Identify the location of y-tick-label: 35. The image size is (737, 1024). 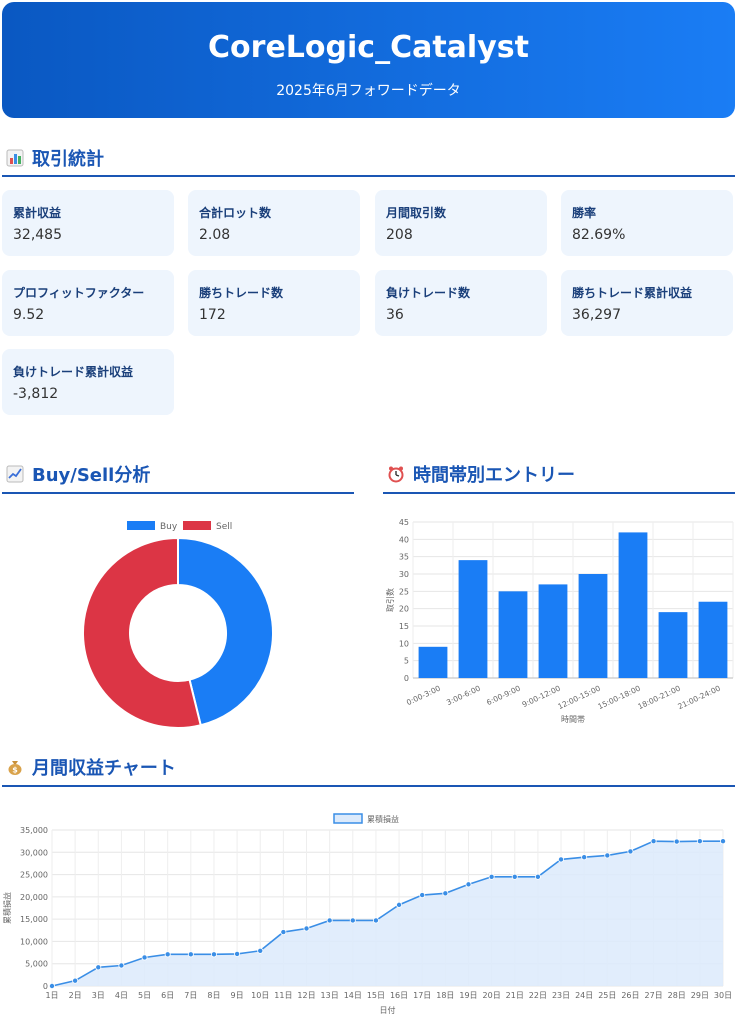
(404, 557).